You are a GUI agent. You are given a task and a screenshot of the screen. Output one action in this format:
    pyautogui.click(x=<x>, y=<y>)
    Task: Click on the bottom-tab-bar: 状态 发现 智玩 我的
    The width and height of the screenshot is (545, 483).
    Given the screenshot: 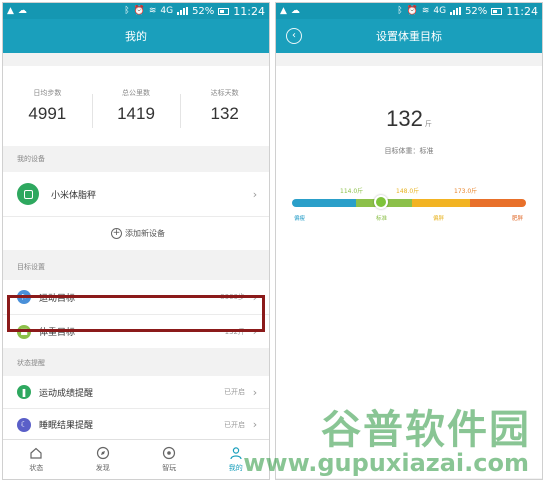 What is the action you would take?
    pyautogui.click(x=136, y=459)
    